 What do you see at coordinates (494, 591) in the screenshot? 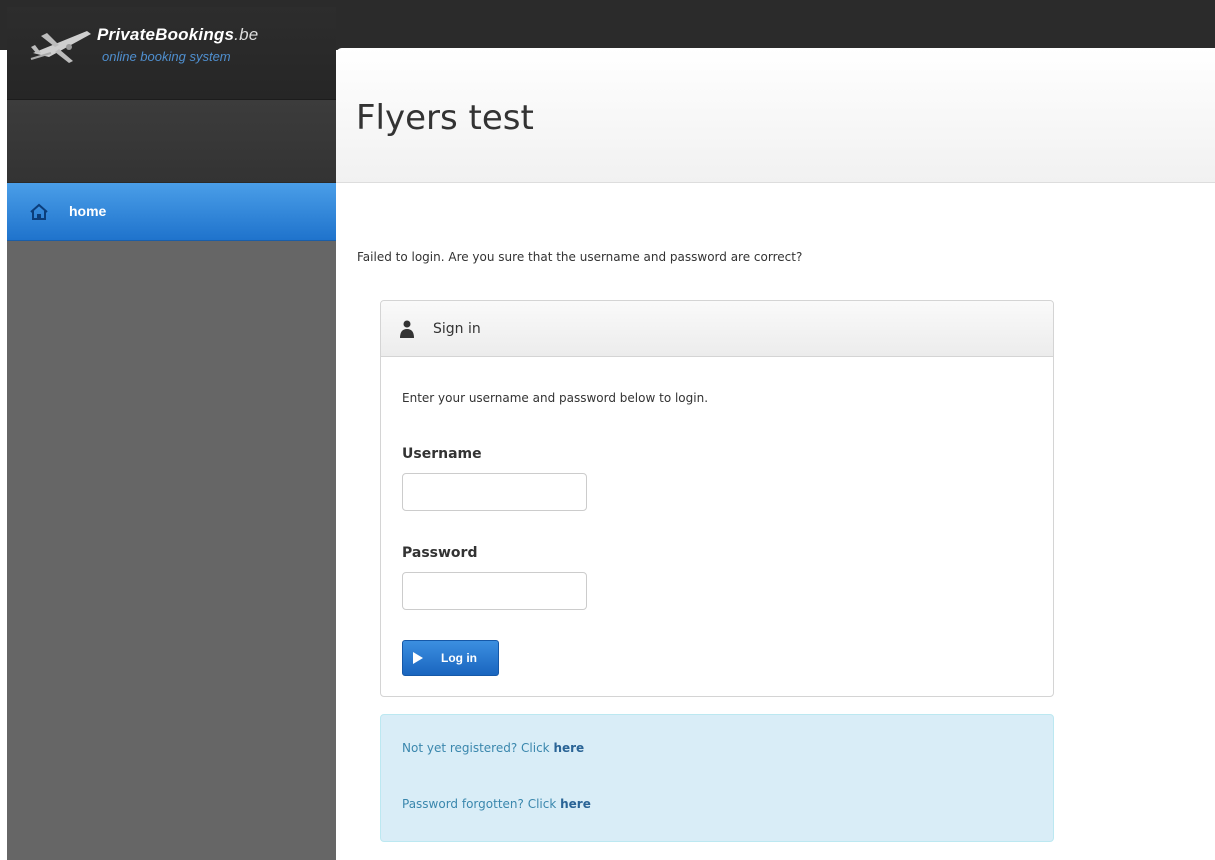
I see `password-input` at bounding box center [494, 591].